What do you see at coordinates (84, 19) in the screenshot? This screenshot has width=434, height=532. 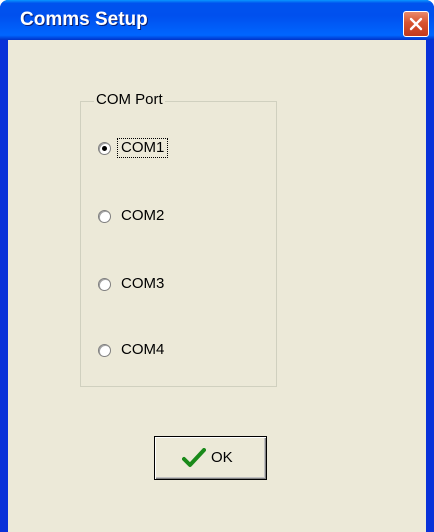 I see `window-title: Comms Setup` at bounding box center [84, 19].